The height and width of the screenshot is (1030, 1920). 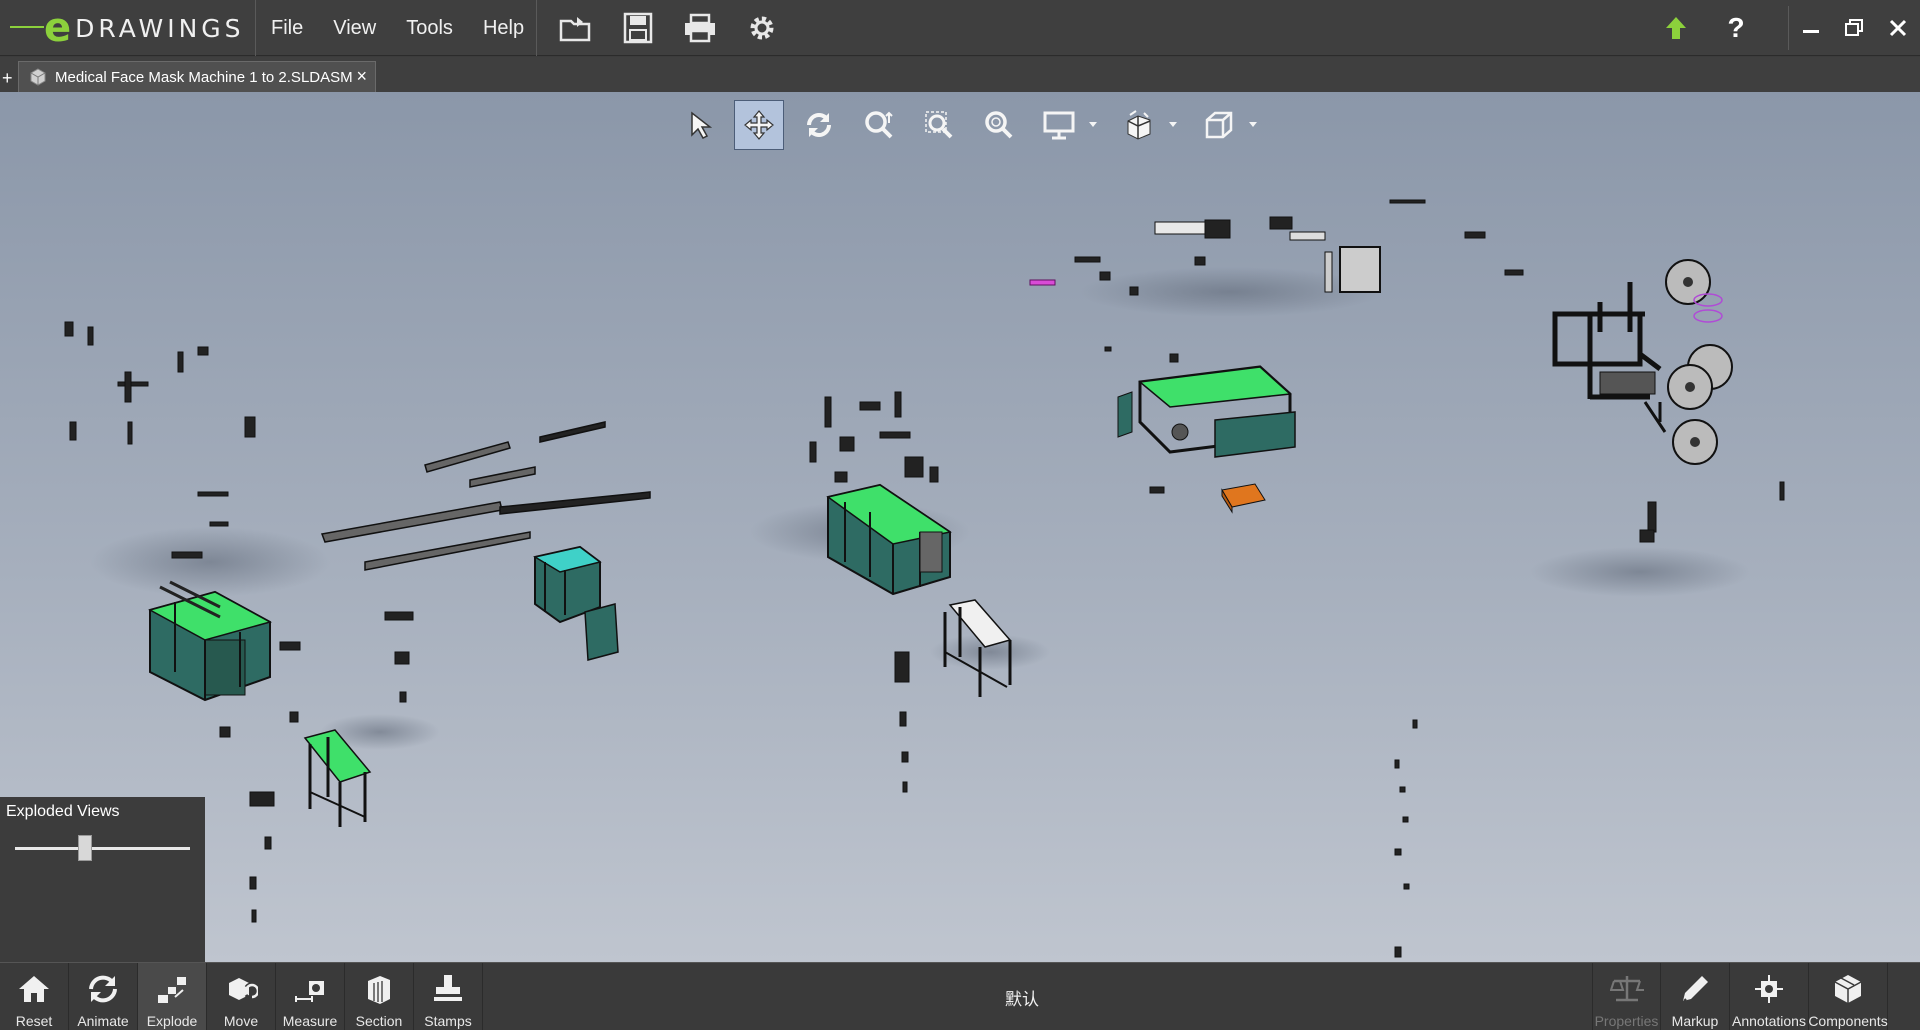 I want to click on menu-file: File, so click(x=287, y=28).